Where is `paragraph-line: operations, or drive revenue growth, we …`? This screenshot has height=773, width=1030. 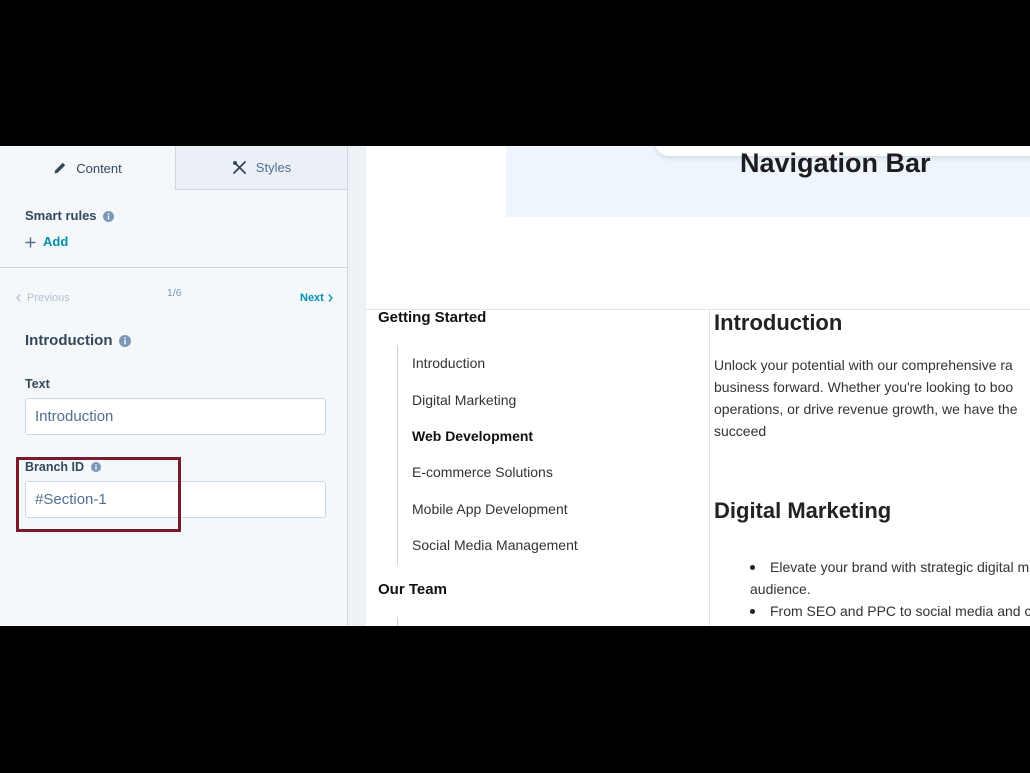 paragraph-line: operations, or drive revenue growth, we … is located at coordinates (866, 409).